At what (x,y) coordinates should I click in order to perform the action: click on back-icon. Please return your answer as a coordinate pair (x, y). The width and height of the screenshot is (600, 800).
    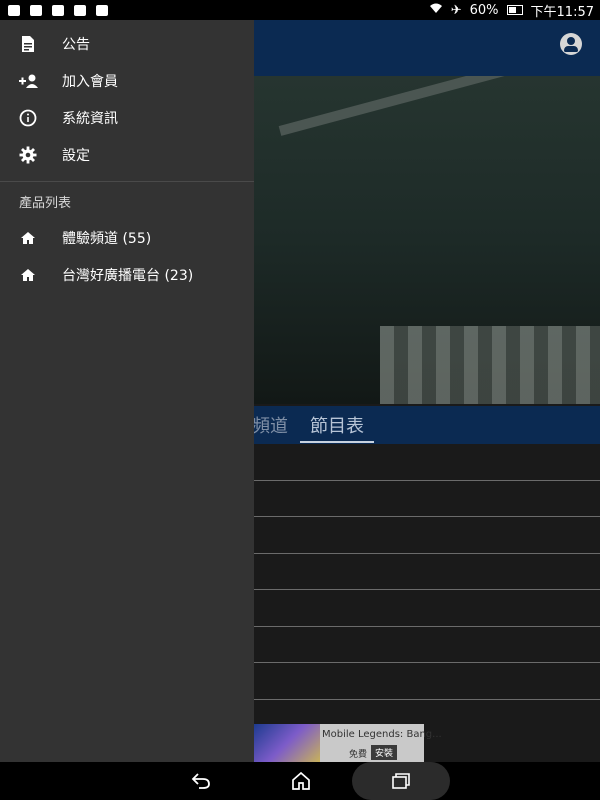
    Looking at the image, I should click on (200, 781).